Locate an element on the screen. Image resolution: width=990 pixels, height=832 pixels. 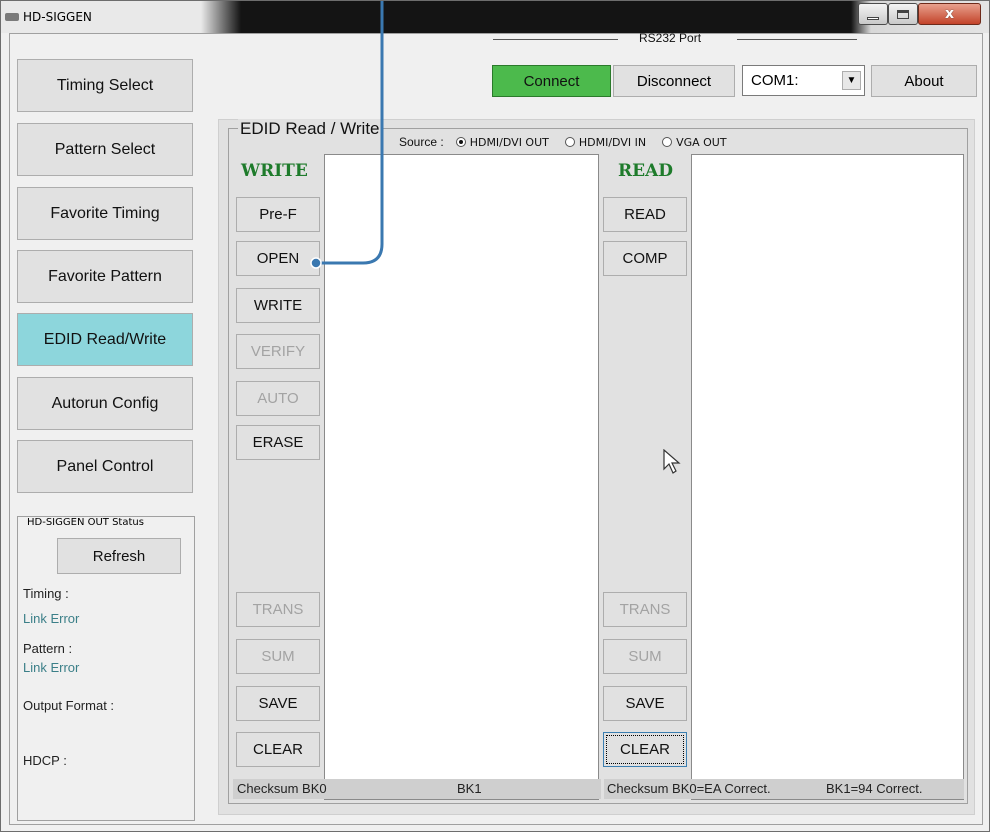
hdcp-label: HDCP : is located at coordinates (45, 760).